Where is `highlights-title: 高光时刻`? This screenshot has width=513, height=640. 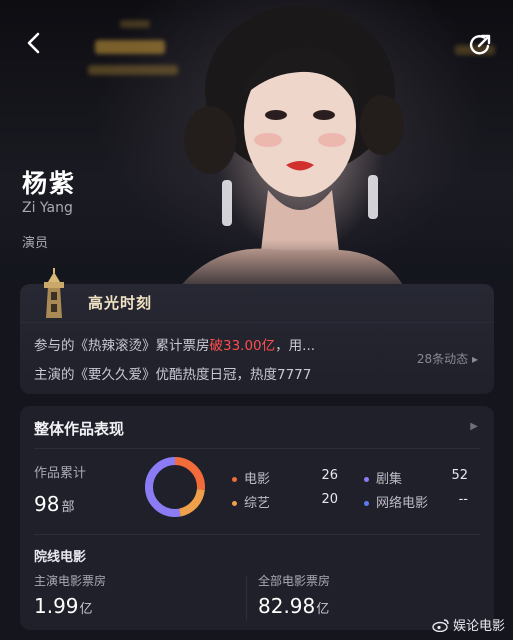
highlights-title: 高光时刻 is located at coordinates (120, 303).